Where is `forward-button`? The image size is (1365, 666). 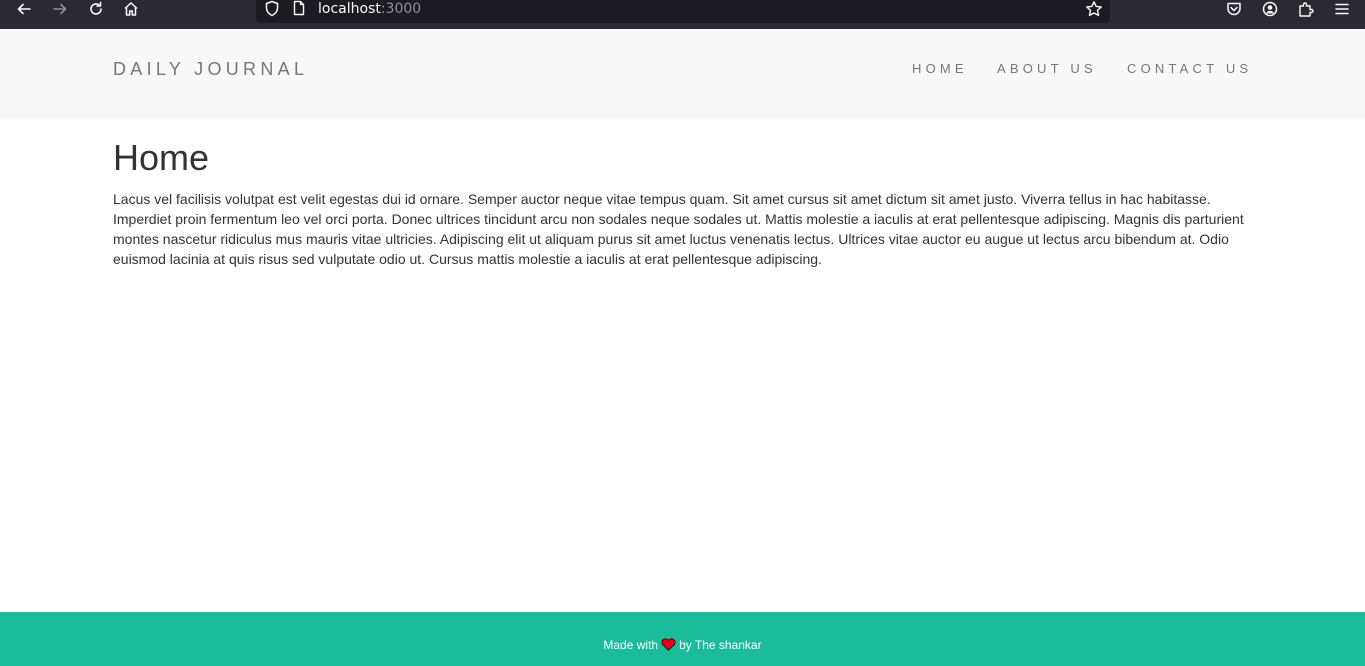 forward-button is located at coordinates (60, 9).